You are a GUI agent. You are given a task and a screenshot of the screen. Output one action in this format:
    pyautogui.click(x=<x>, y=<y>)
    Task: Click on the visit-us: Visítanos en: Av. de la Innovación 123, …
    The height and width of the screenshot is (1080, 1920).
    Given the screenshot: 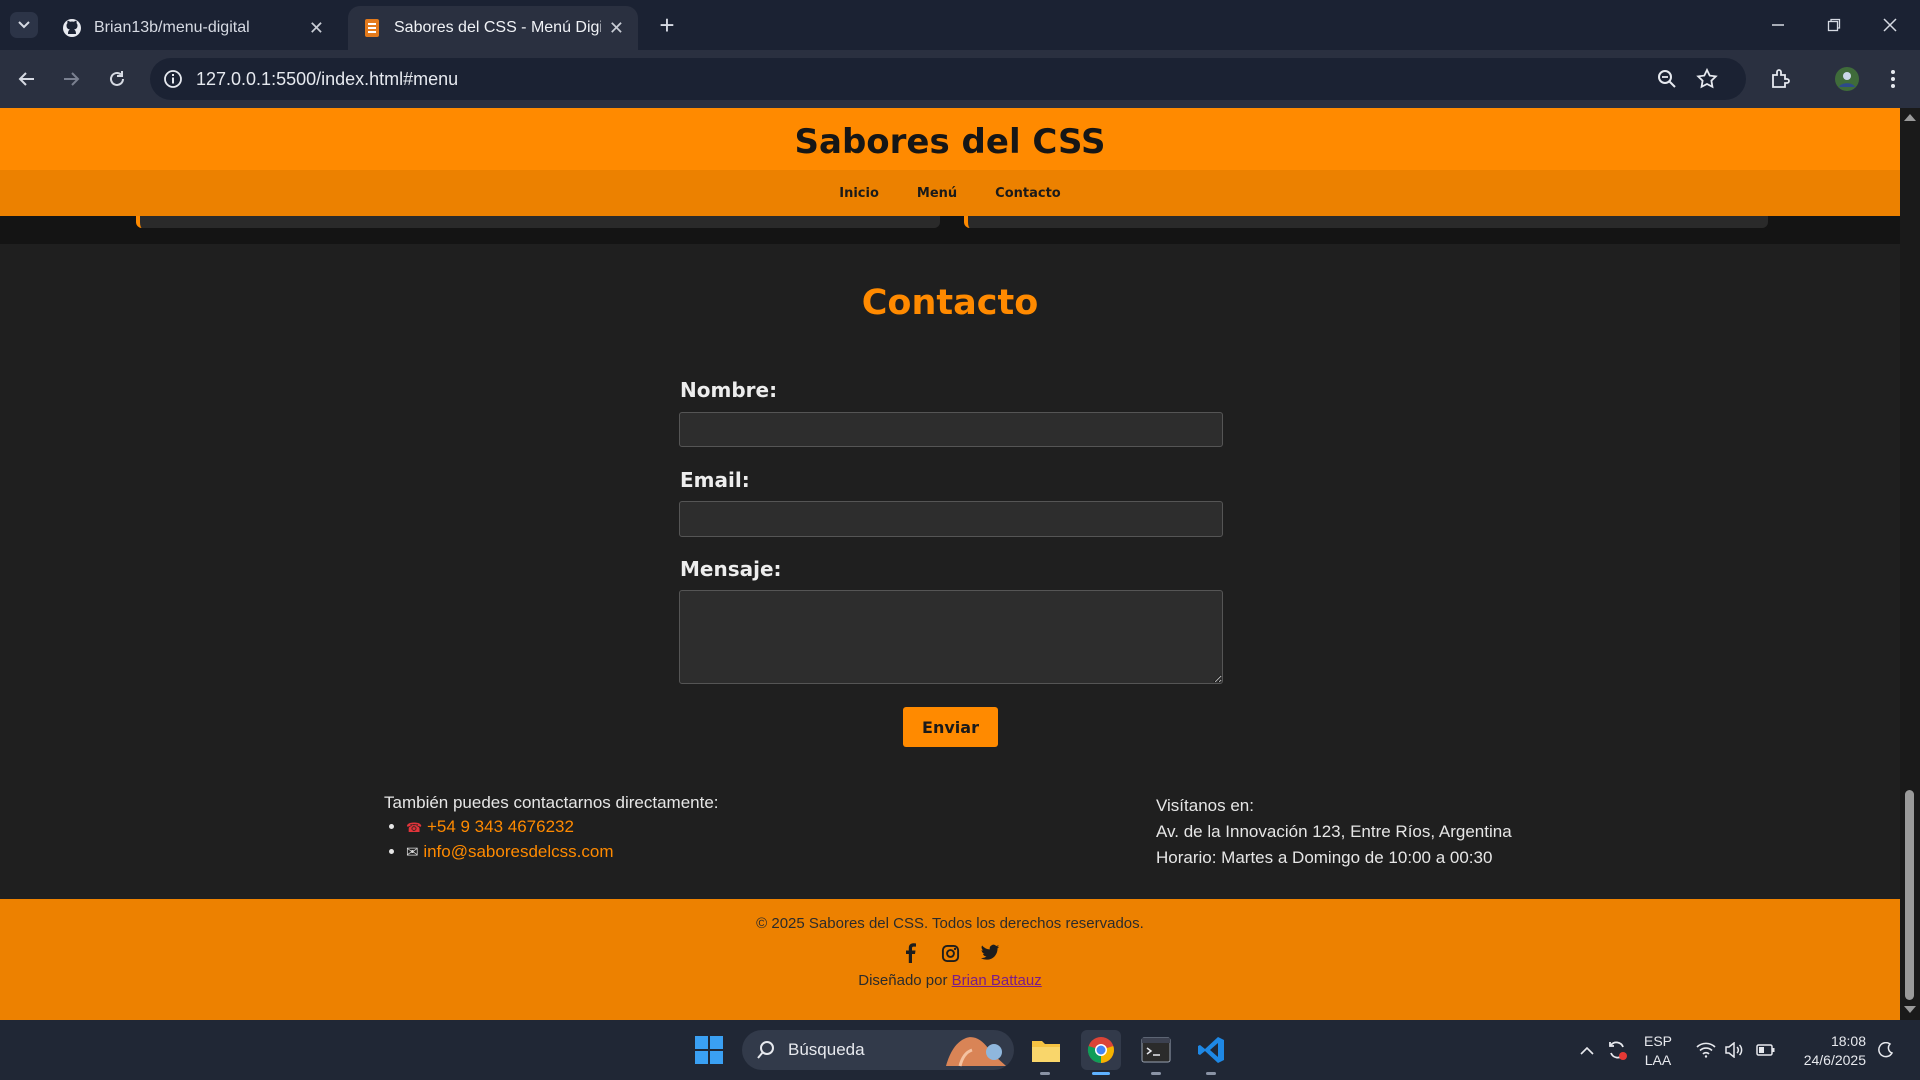 What is the action you would take?
    pyautogui.click(x=1334, y=832)
    